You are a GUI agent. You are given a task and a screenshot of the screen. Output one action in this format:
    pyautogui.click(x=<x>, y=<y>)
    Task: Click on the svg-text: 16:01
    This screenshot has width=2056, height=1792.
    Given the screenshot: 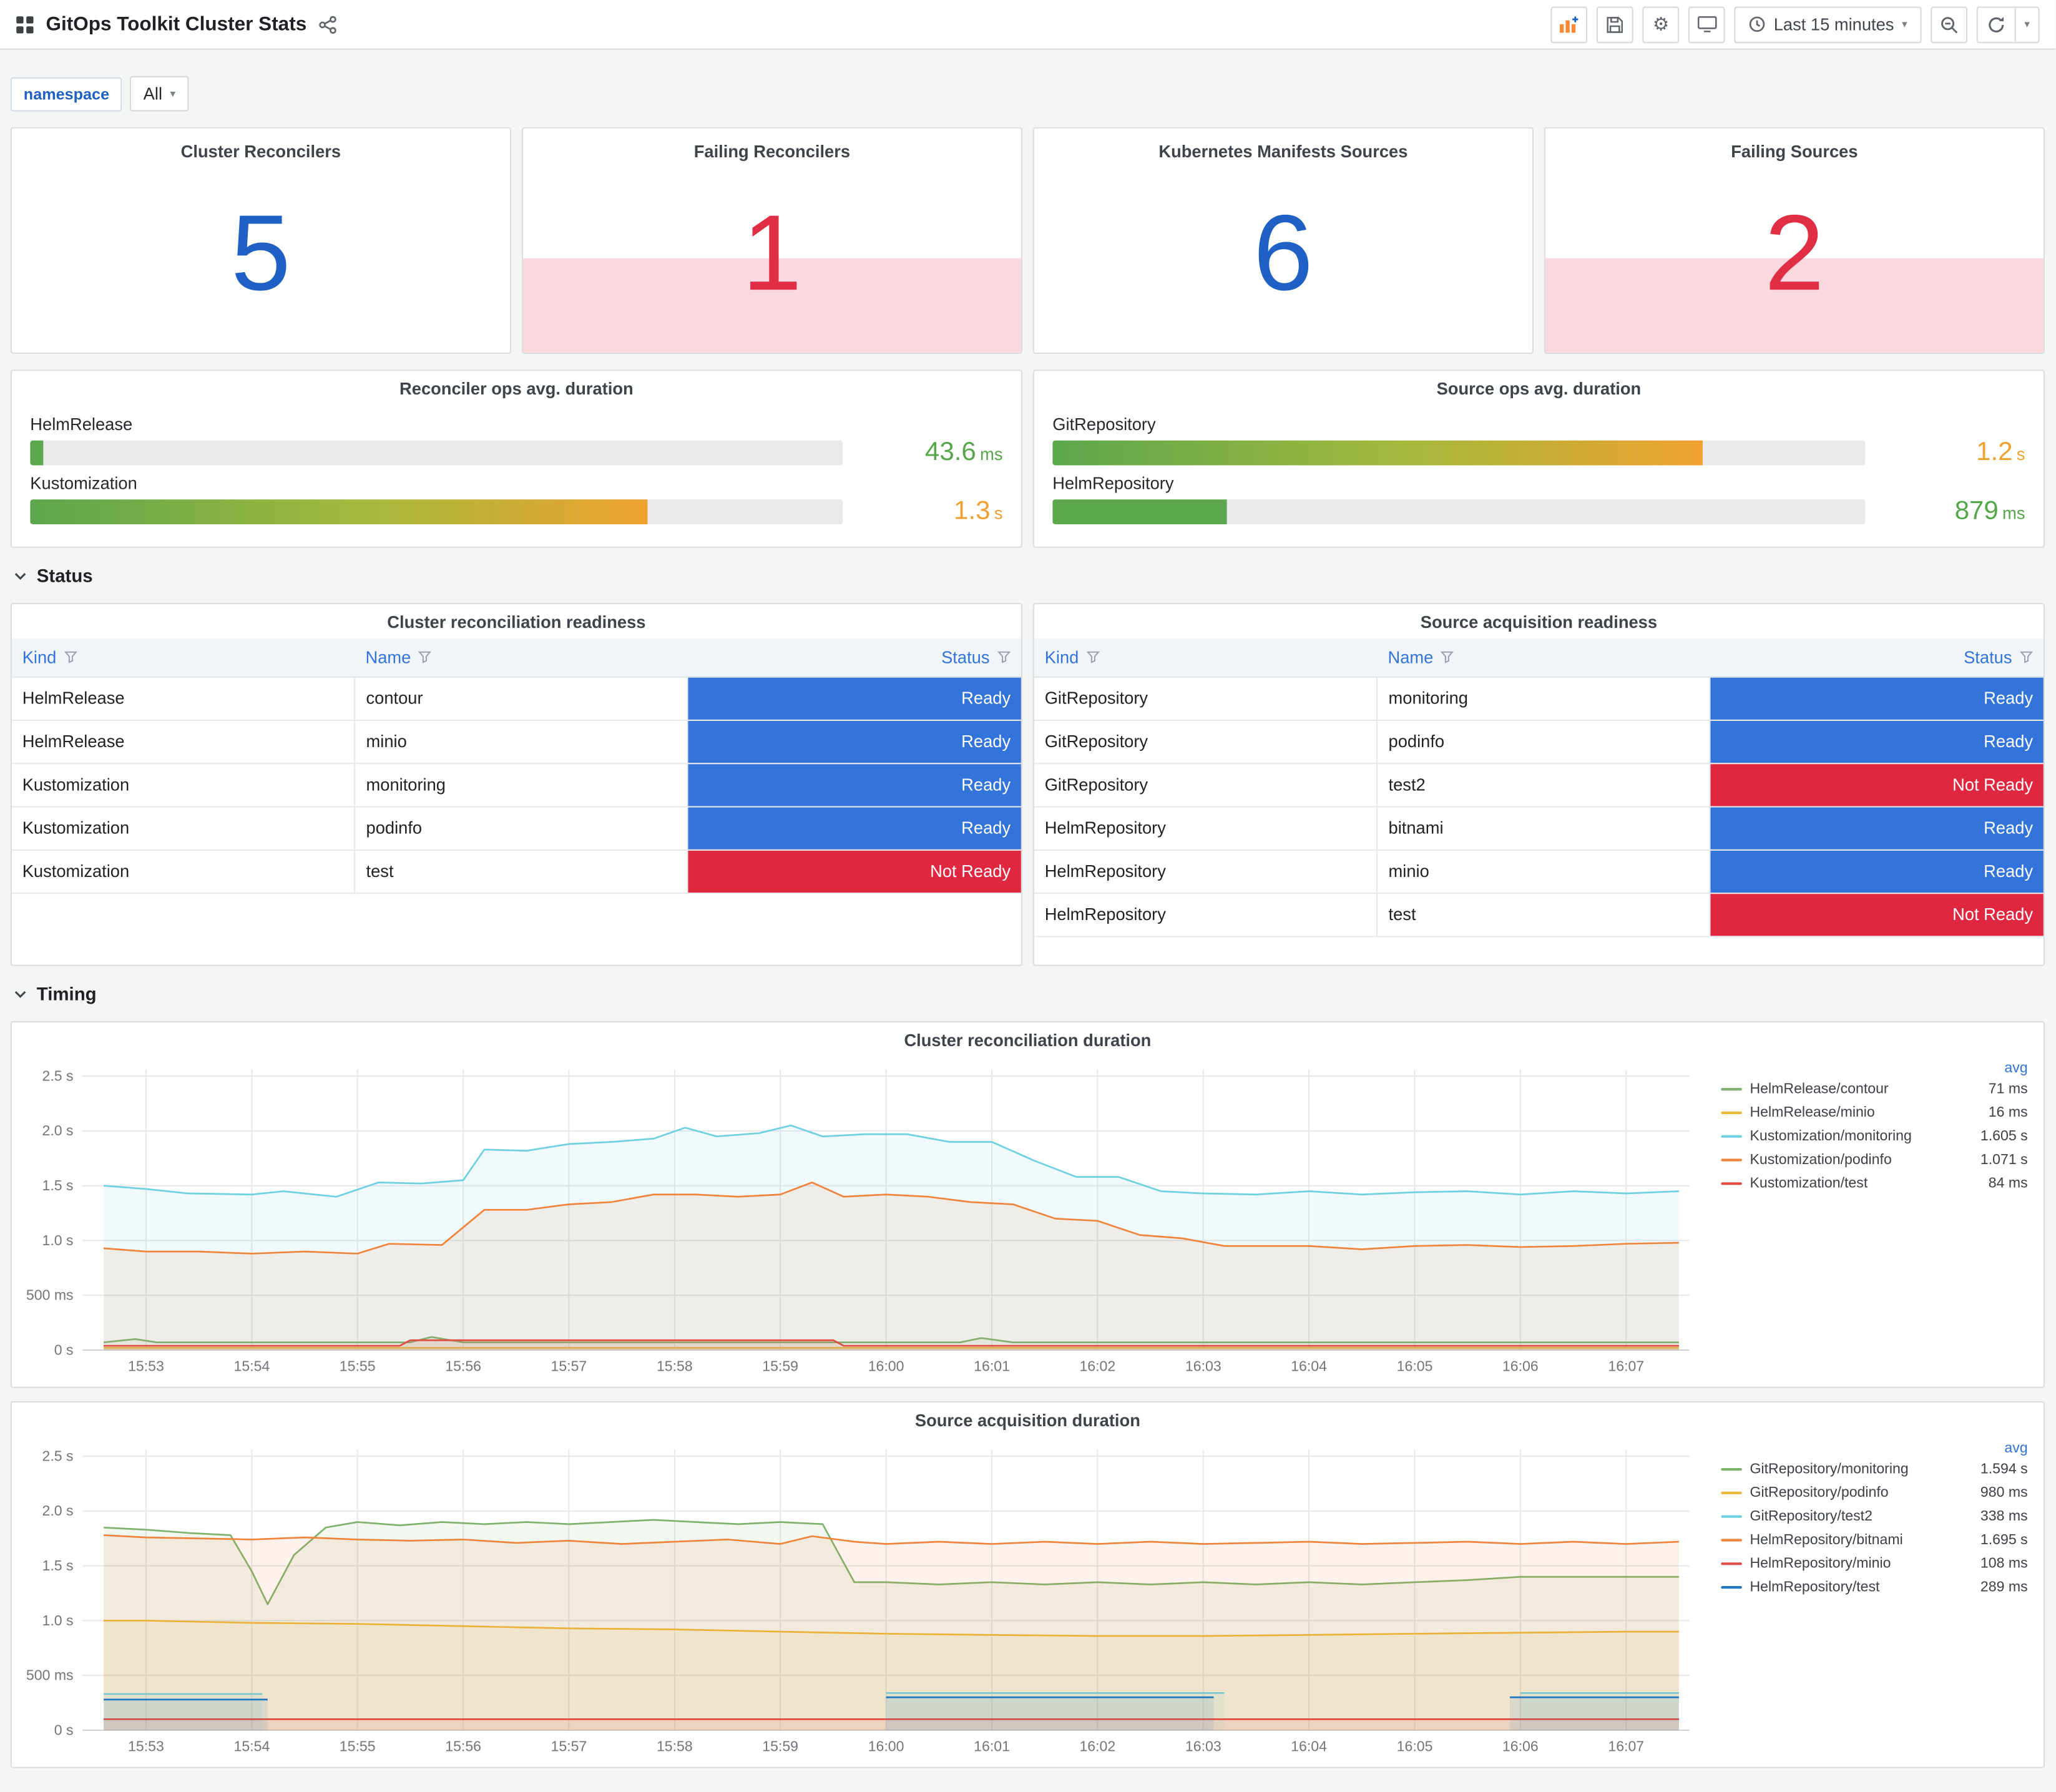 What is the action you would take?
    pyautogui.click(x=992, y=1746)
    